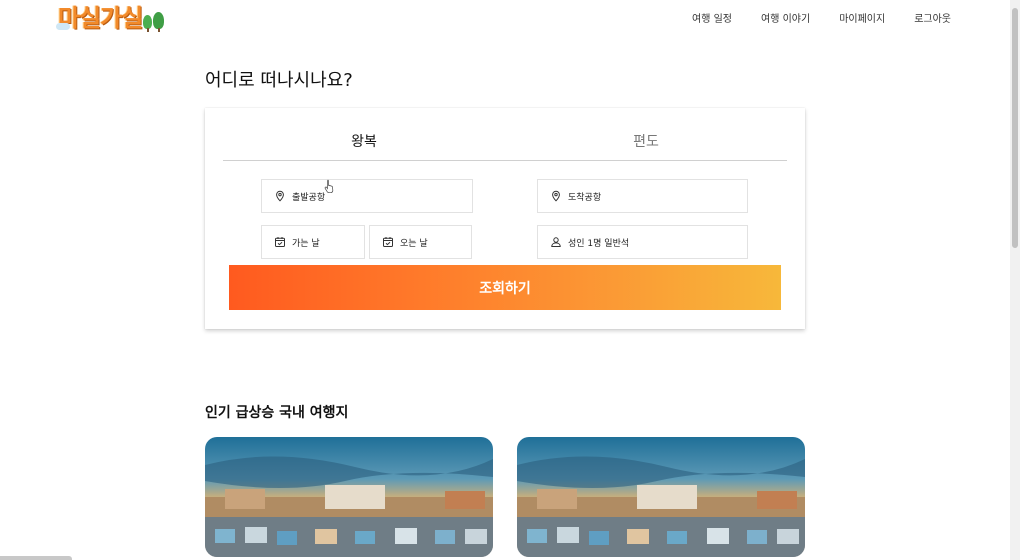  Describe the element at coordinates (306, 243) in the screenshot. I see `departure-date-label: 가는 날` at that location.